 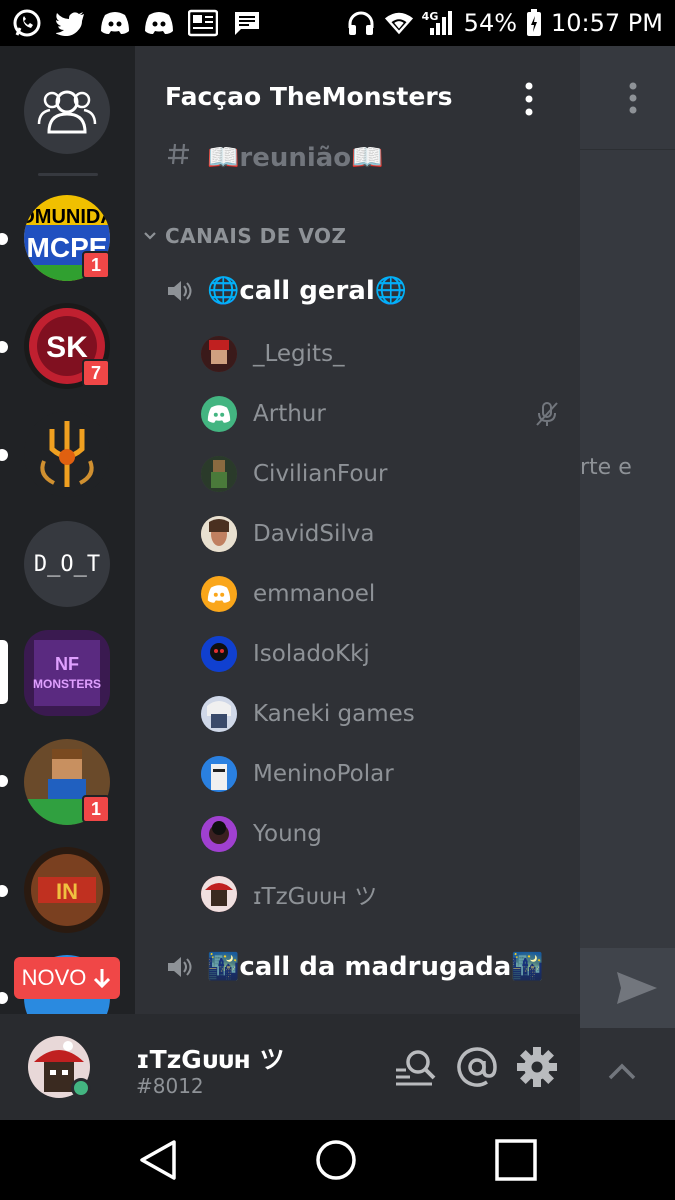 I want to click on member-name: IsoladoKkj, so click(x=311, y=654).